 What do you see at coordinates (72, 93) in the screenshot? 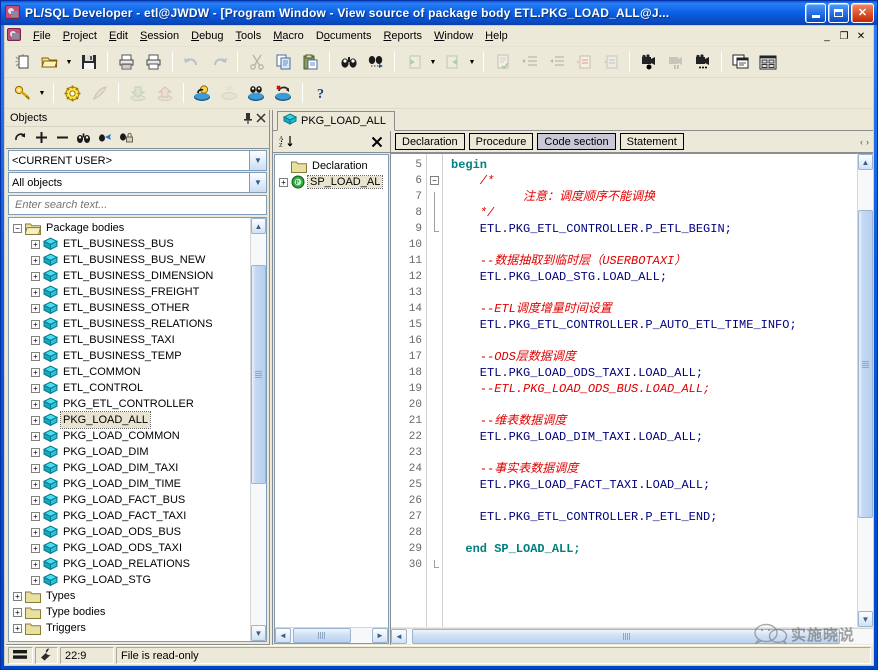
I see `preferences-gear-icon` at bounding box center [72, 93].